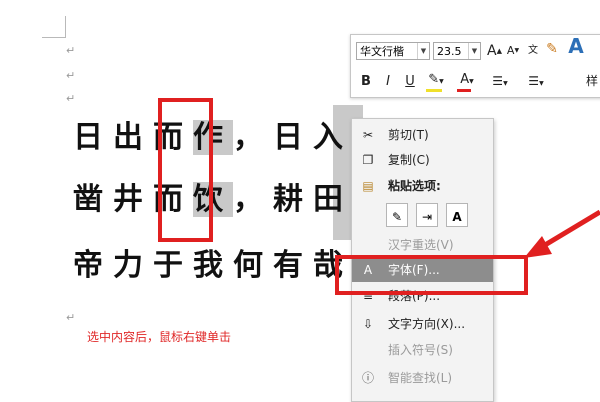 The image size is (600, 402). I want to click on numbering-button: ☰▼, so click(536, 82).